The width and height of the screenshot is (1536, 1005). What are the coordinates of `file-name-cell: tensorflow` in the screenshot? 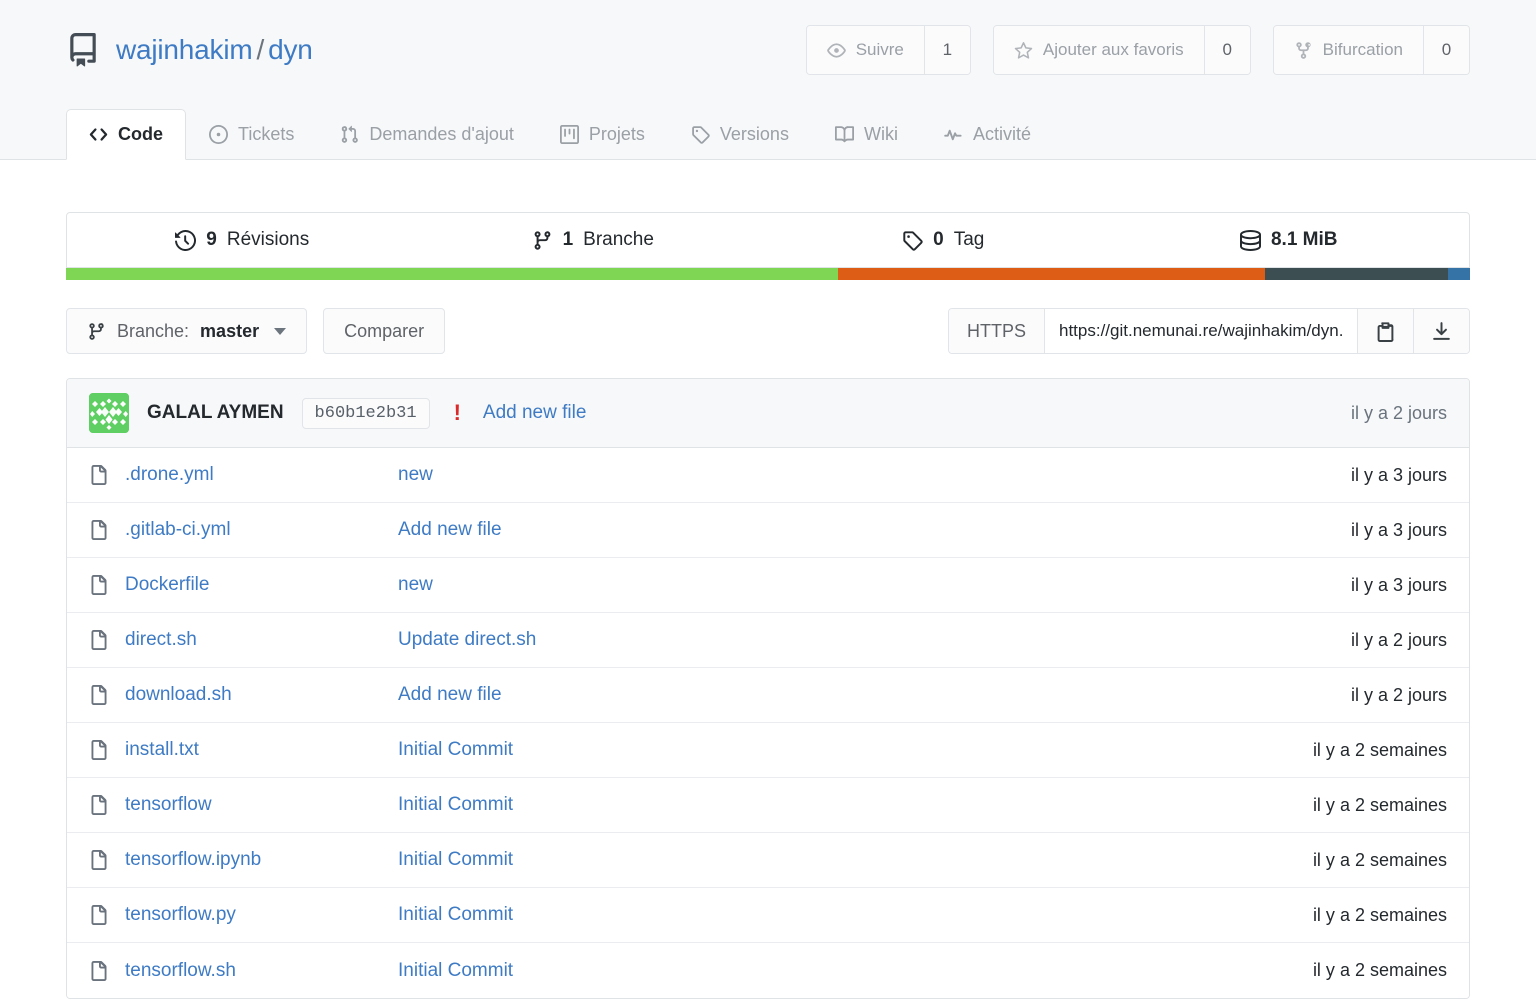 It's located at (243, 805).